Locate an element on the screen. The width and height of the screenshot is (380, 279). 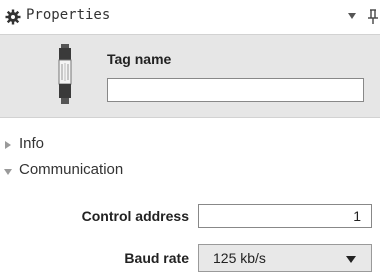
section-communication: Communication is located at coordinates (100, 171).